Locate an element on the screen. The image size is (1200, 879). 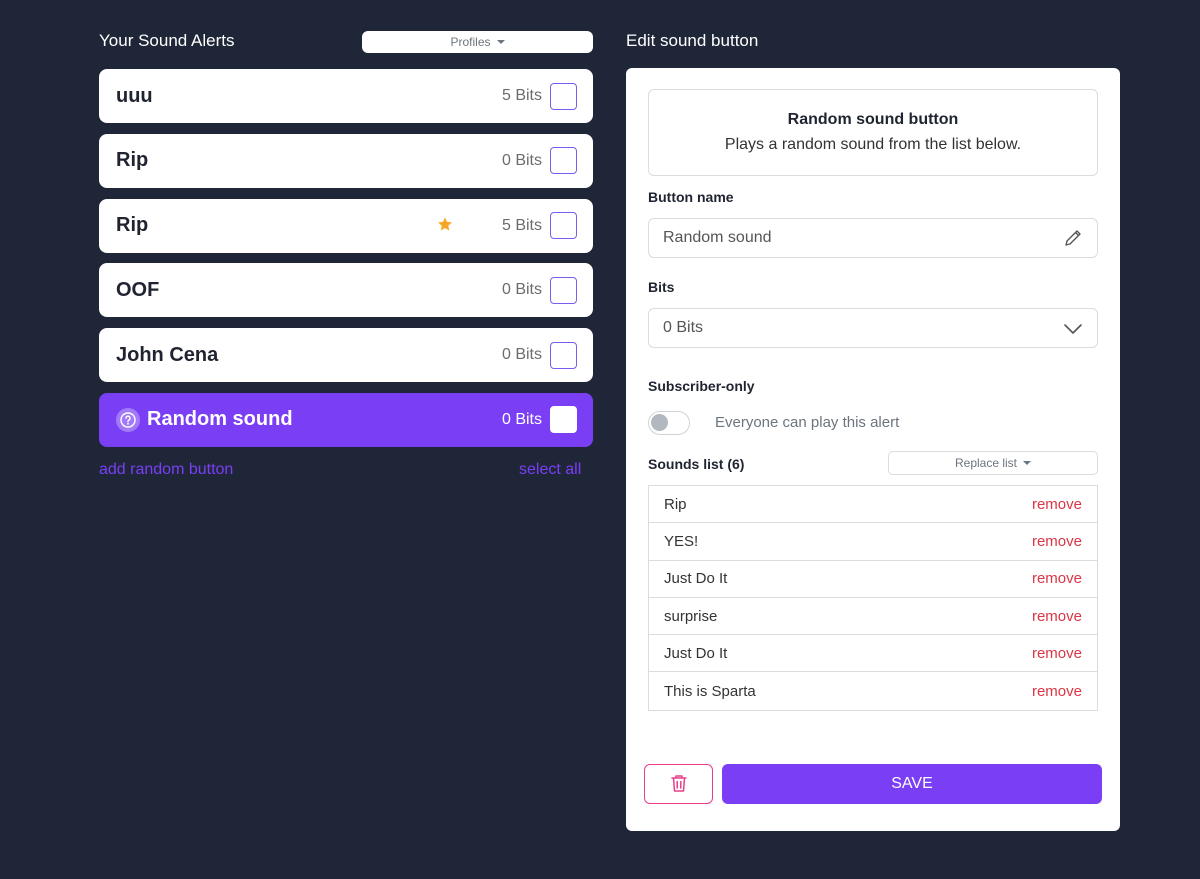
sounds-list-label: Sounds list (6) is located at coordinates (696, 464).